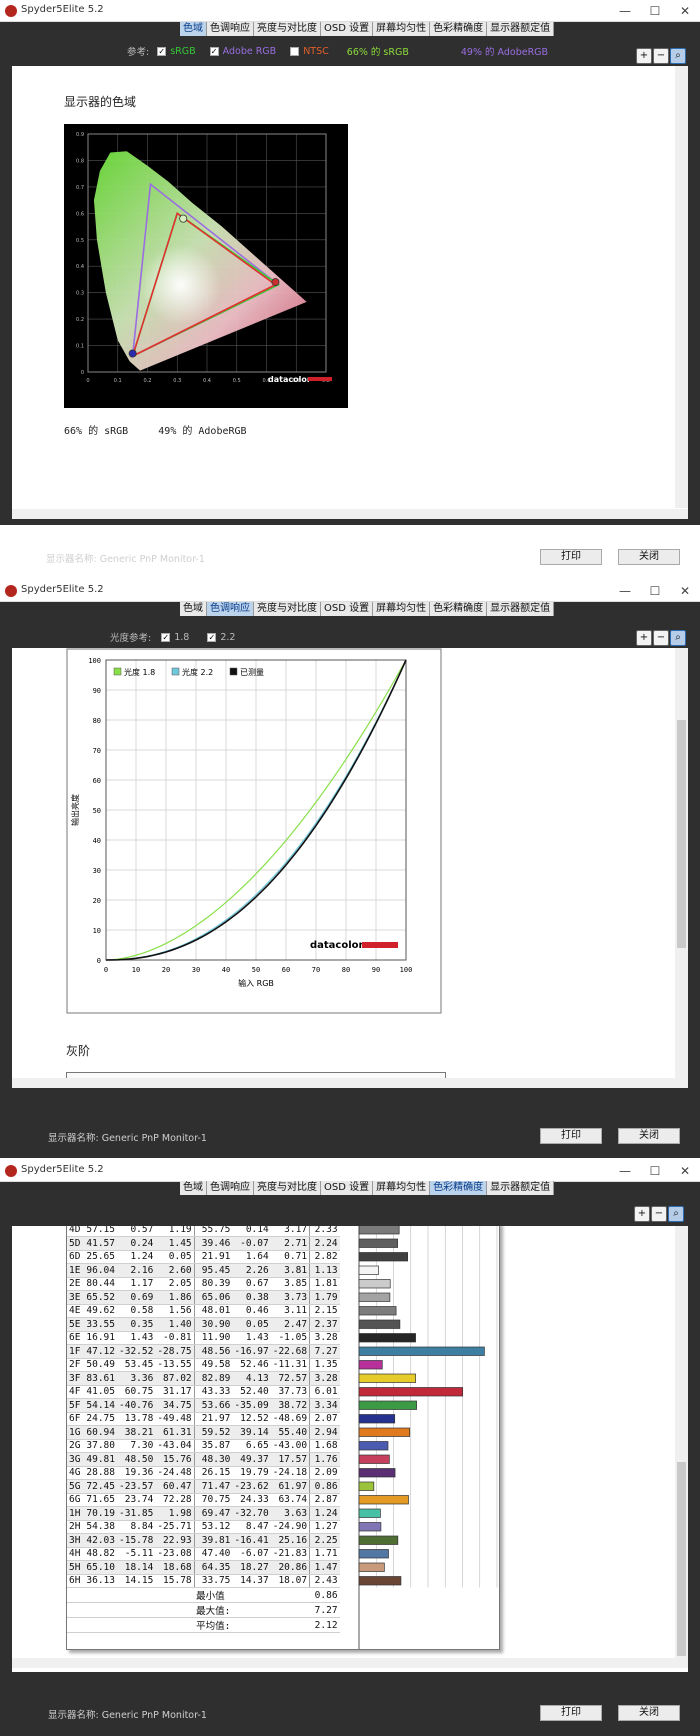 This screenshot has width=700, height=1736. What do you see at coordinates (75, 1540) in the screenshot?
I see `patch-id: 3H` at bounding box center [75, 1540].